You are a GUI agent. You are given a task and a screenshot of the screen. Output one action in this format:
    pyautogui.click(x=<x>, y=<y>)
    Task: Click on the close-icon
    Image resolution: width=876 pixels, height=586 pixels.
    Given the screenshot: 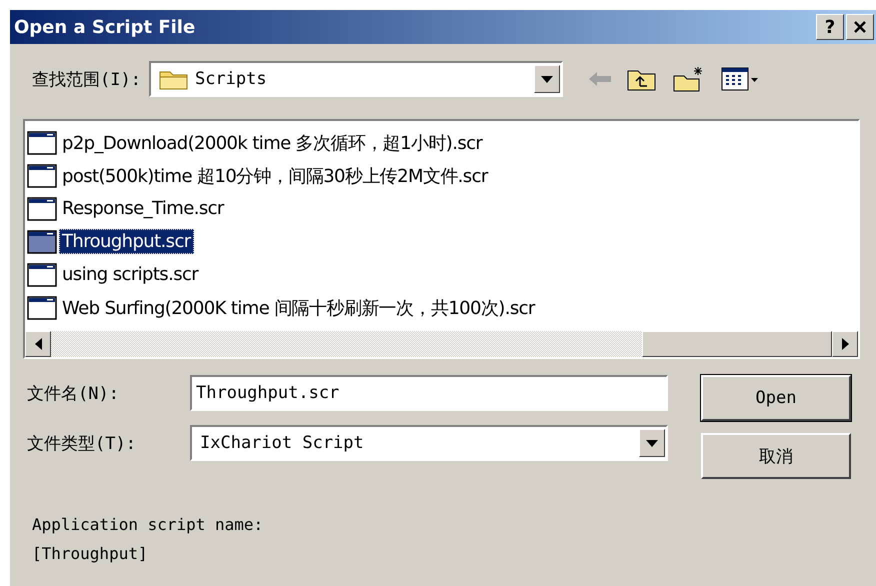 What is the action you would take?
    pyautogui.click(x=860, y=27)
    